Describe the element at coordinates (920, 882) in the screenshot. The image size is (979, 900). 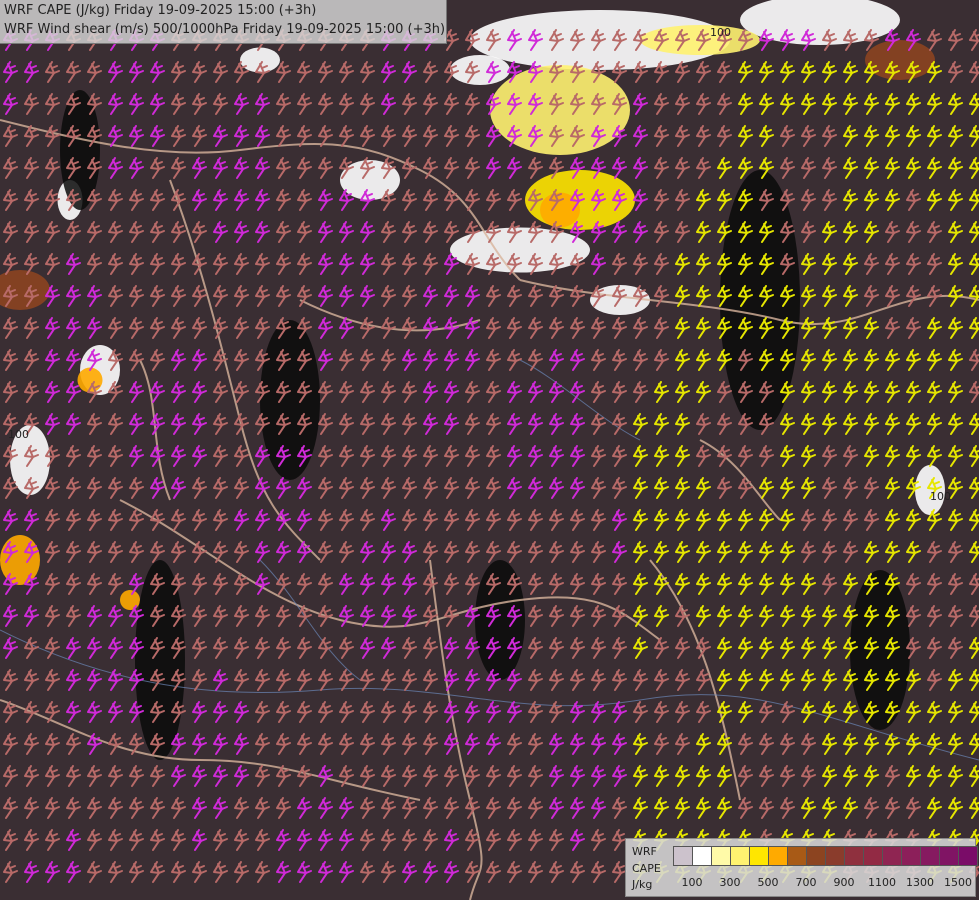
I see `legend-tick: 1300` at that location.